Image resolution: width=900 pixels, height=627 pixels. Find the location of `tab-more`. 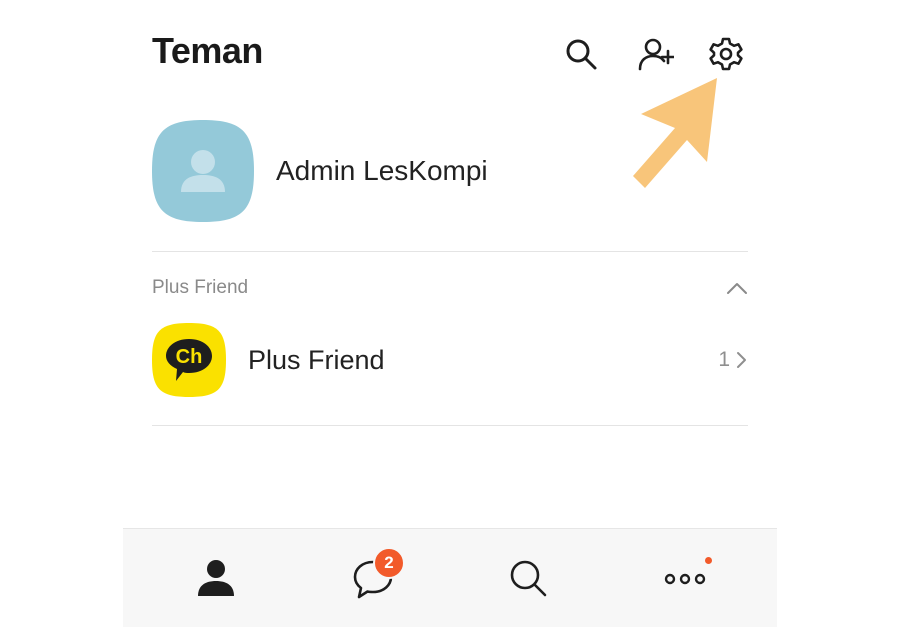

tab-more is located at coordinates (685, 578).